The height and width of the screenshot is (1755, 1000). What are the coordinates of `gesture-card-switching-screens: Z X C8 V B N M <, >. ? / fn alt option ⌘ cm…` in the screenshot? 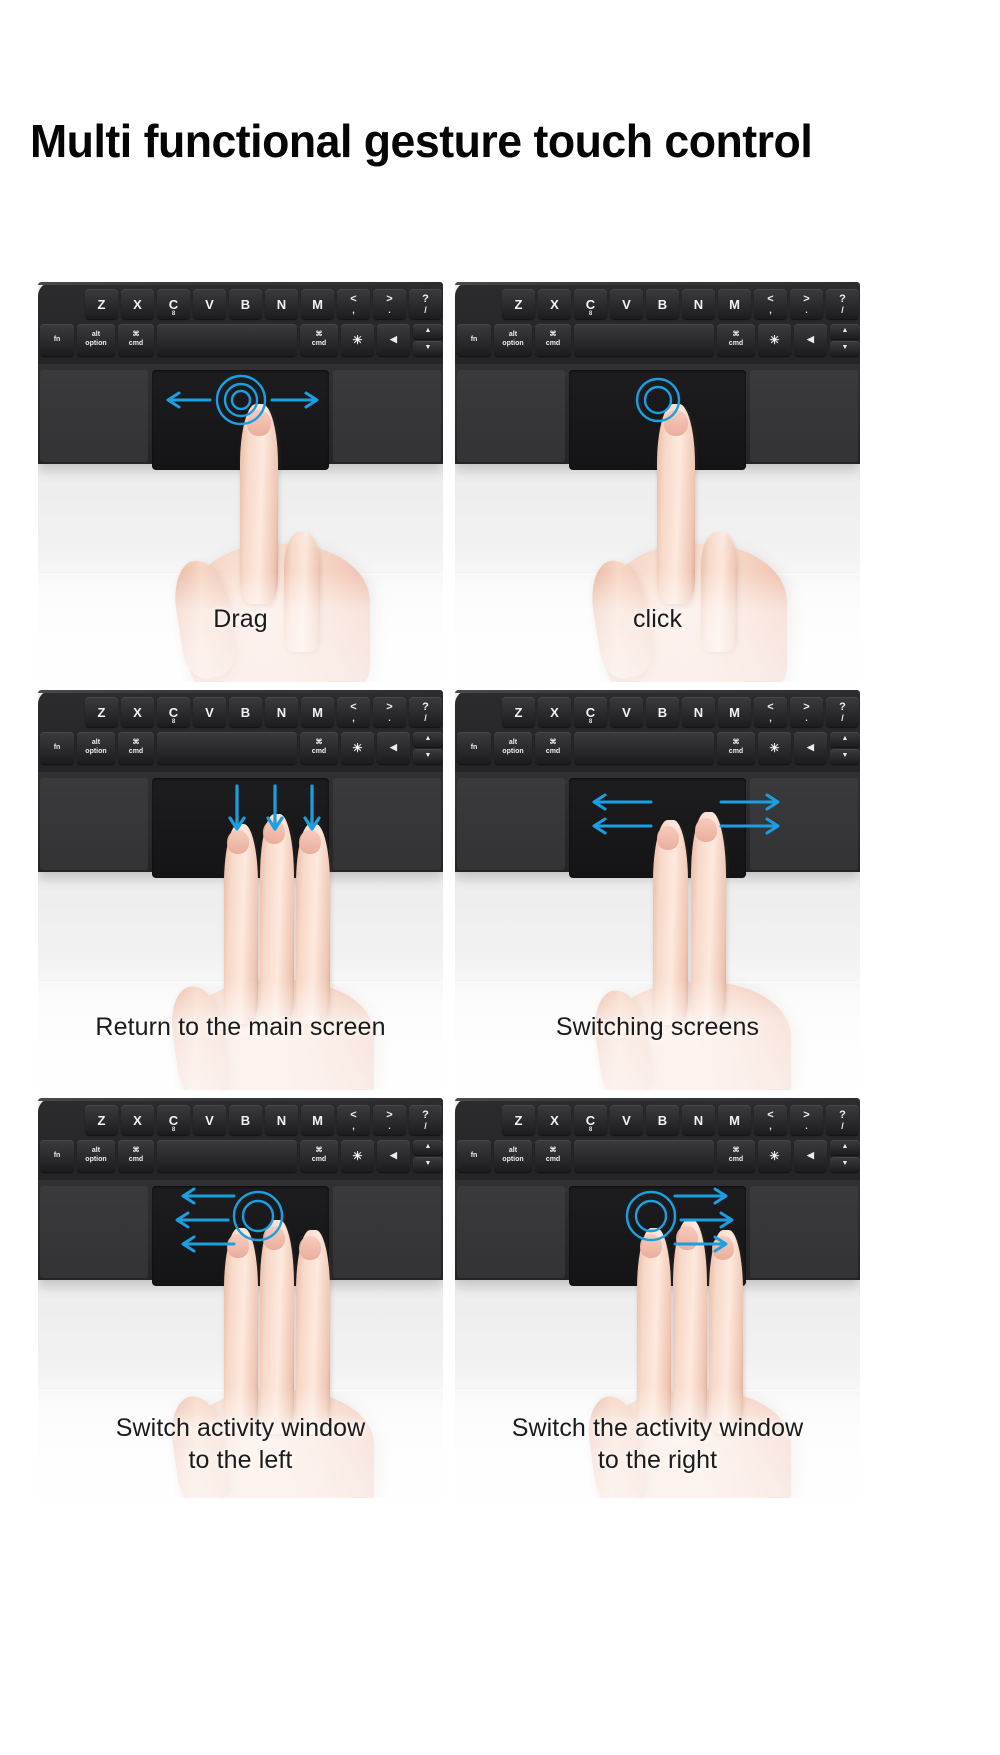 It's located at (657, 890).